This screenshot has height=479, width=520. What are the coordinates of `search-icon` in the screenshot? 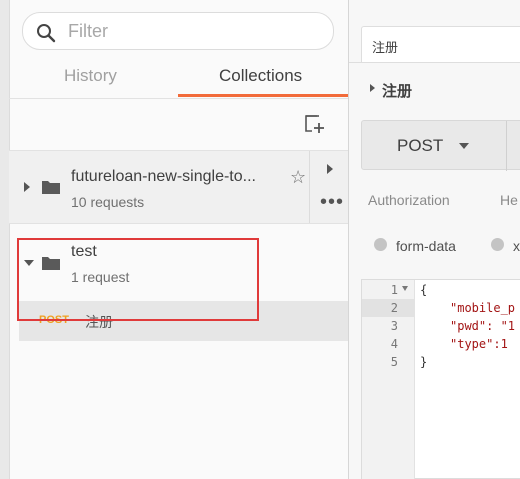 It's located at (46, 33).